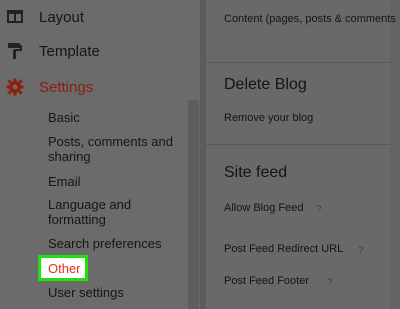 The height and width of the screenshot is (309, 400). Describe the element at coordinates (310, 19) in the screenshot. I see `content-row-label: Content (pages, posts & comments` at that location.